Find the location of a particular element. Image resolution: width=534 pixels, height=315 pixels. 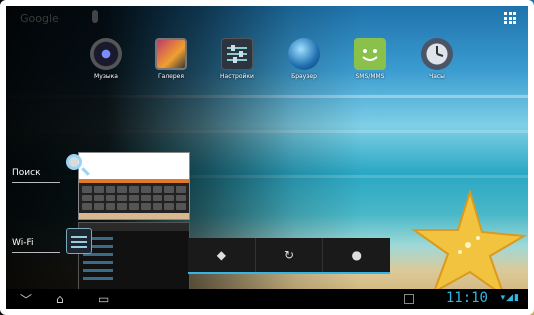

recent-app-thumbnail-wifi is located at coordinates (134, 257).